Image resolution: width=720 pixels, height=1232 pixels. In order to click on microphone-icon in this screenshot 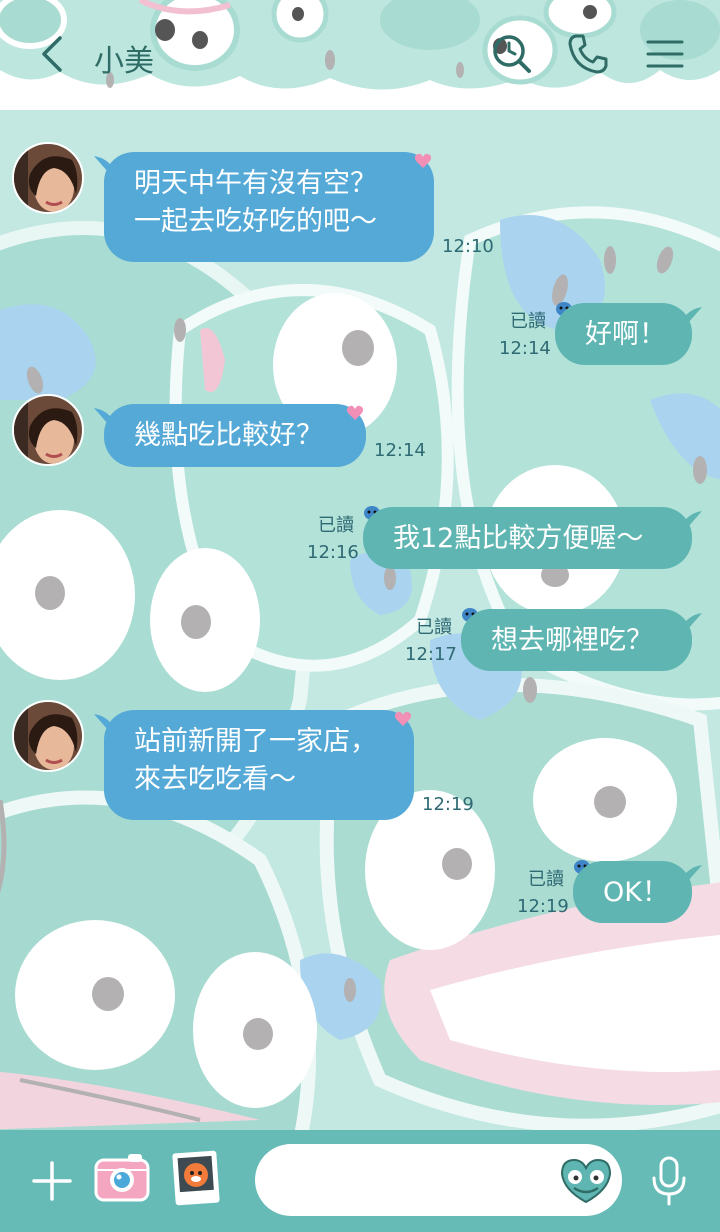, I will do `click(669, 1181)`.